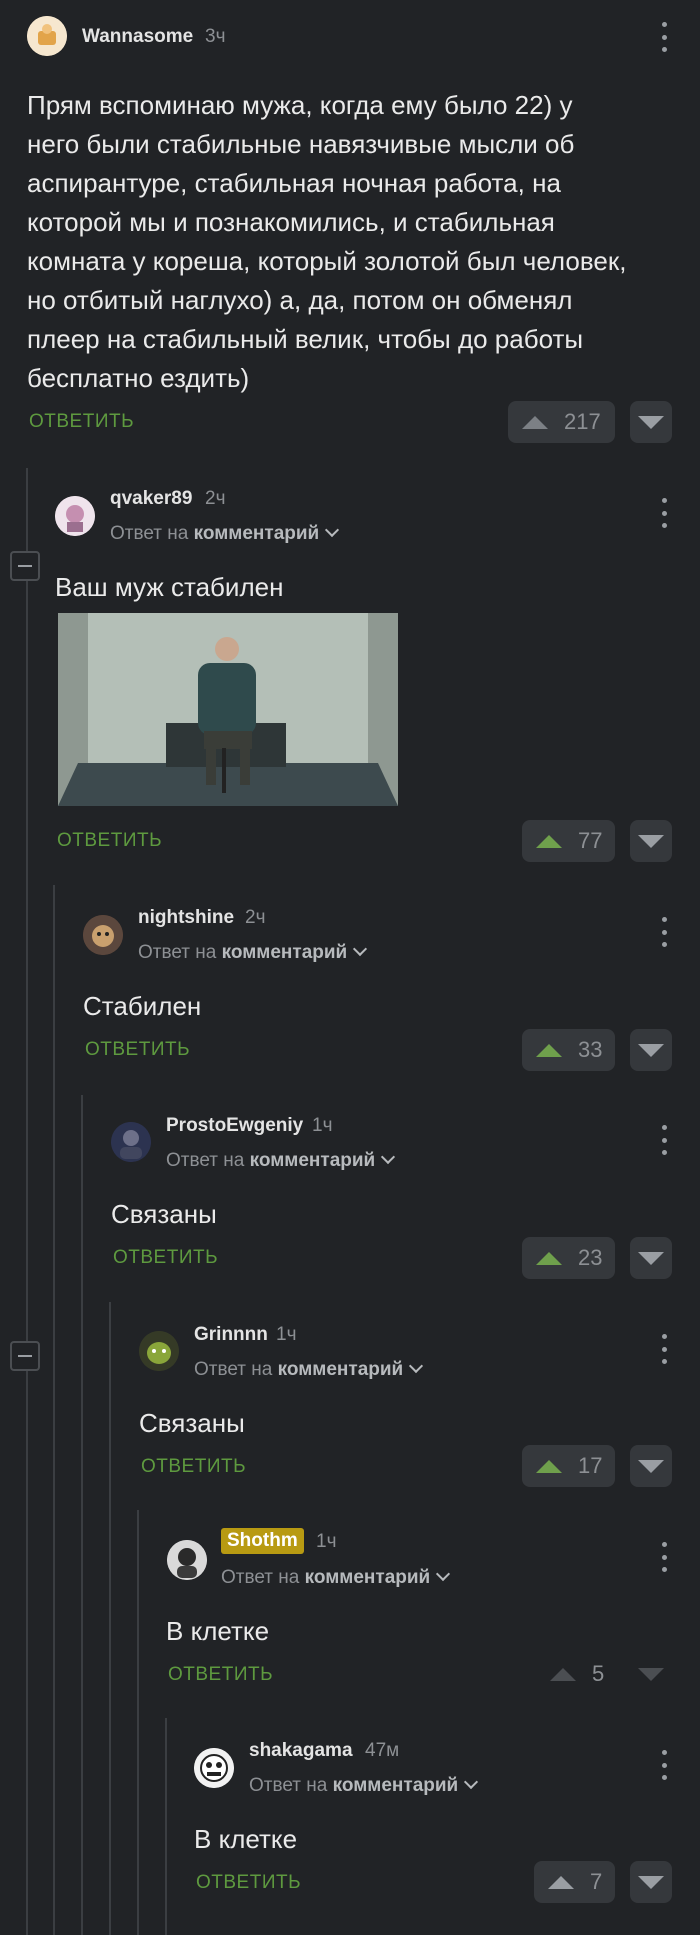 The image size is (700, 1935). I want to click on comment-text-line: бесплатно ездить), so click(138, 378).